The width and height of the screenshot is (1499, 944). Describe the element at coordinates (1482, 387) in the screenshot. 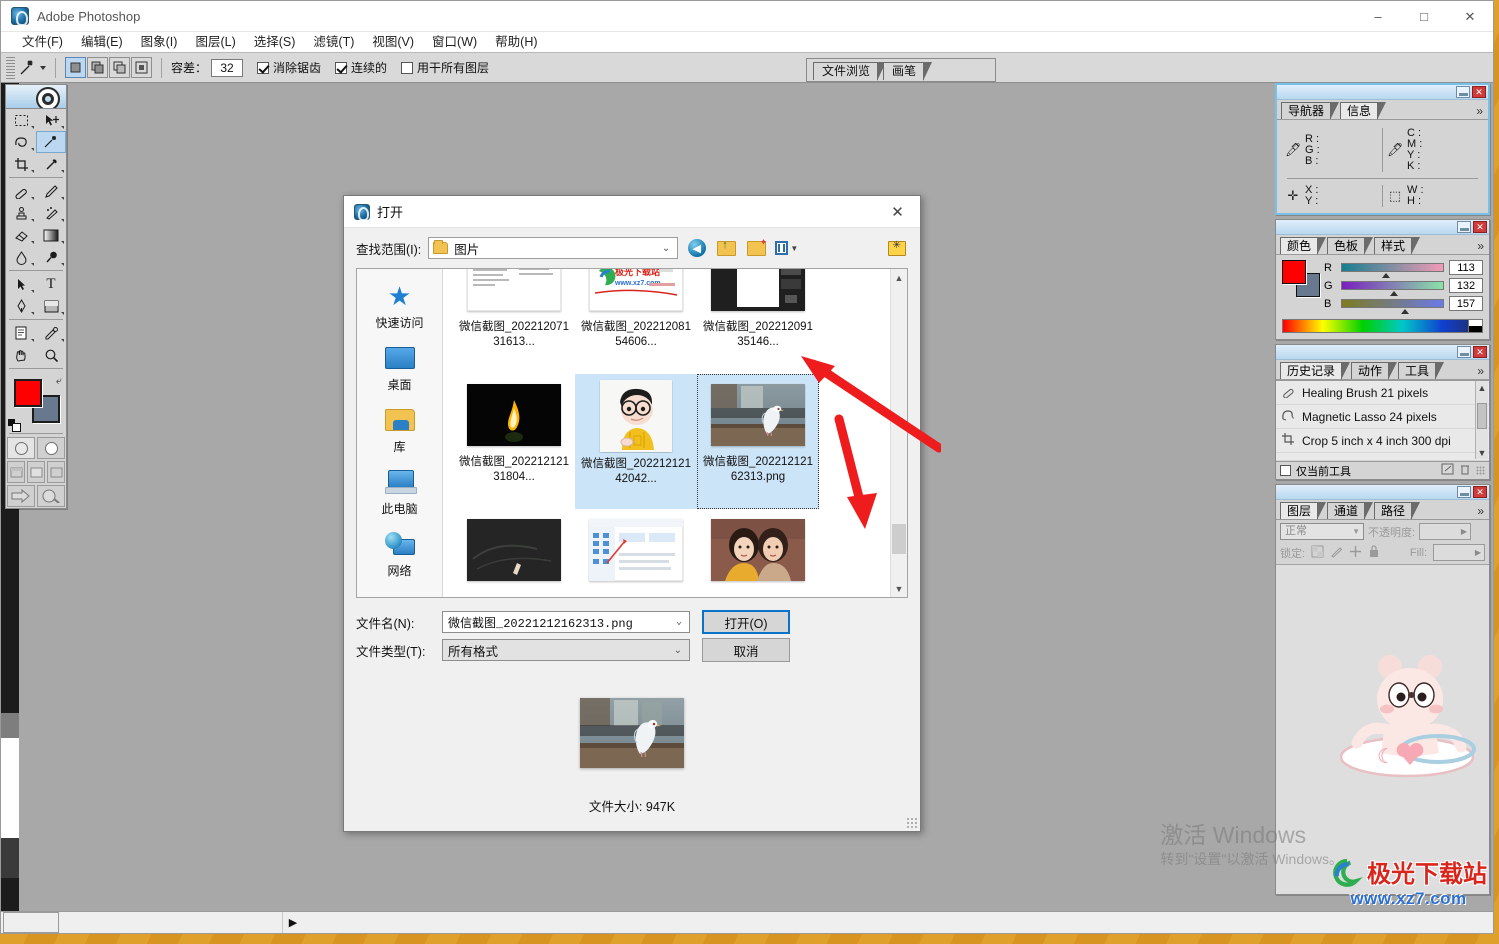

I see `scroll-up-icon: ▲` at that location.